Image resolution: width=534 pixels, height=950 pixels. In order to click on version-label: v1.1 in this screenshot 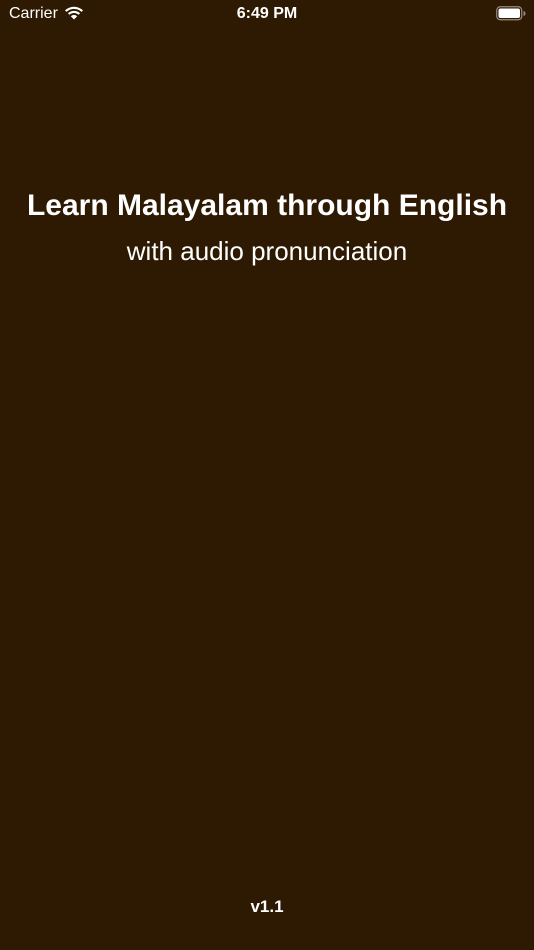, I will do `click(267, 906)`.